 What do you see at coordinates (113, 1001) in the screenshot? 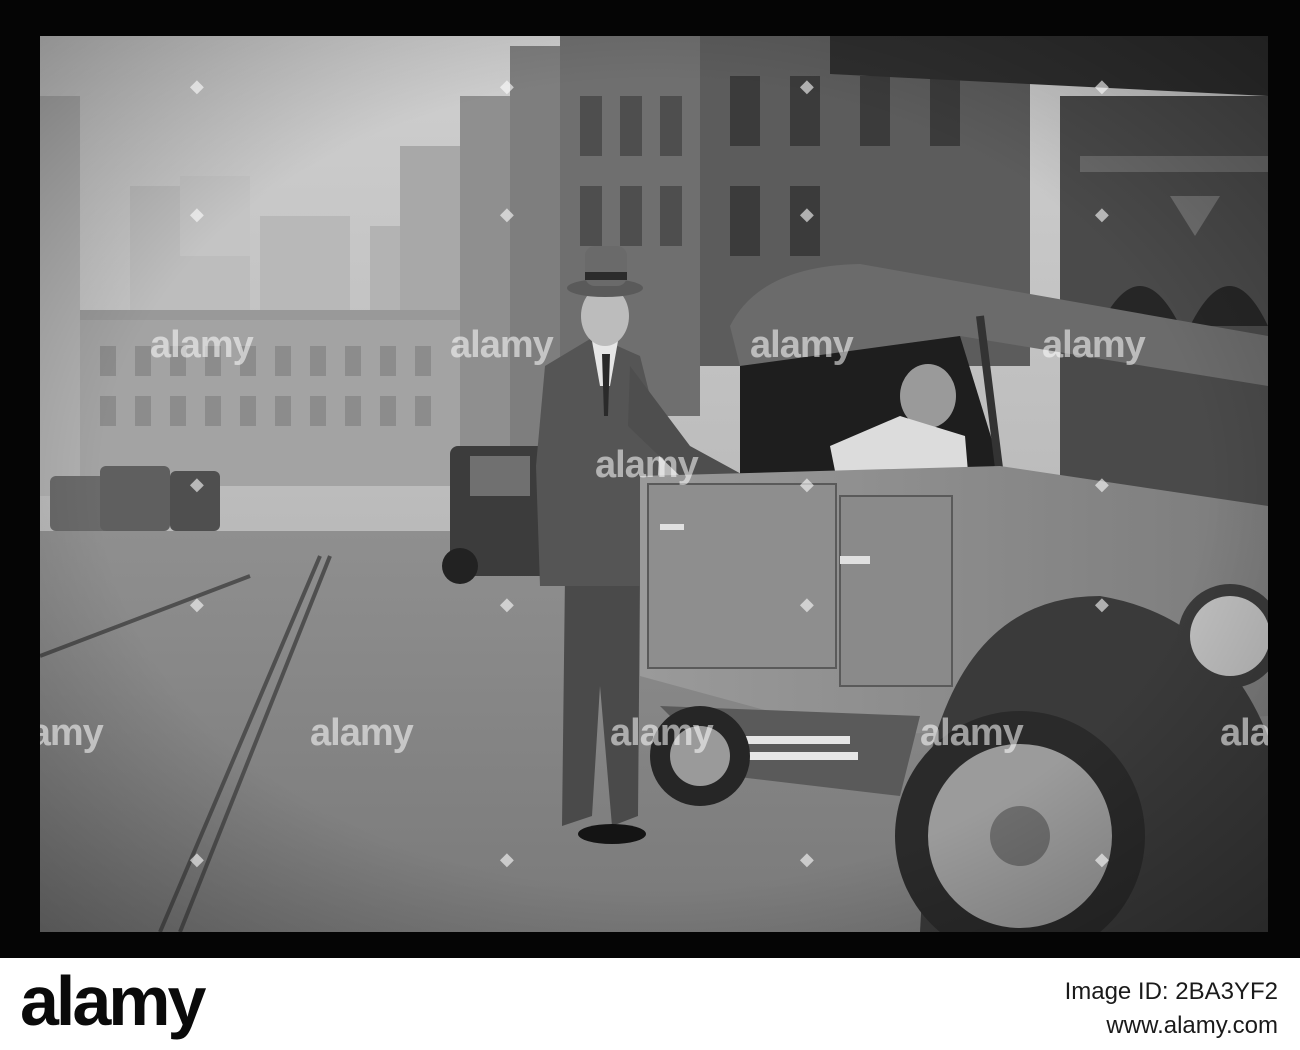
I see `footer-logo: alamy` at bounding box center [113, 1001].